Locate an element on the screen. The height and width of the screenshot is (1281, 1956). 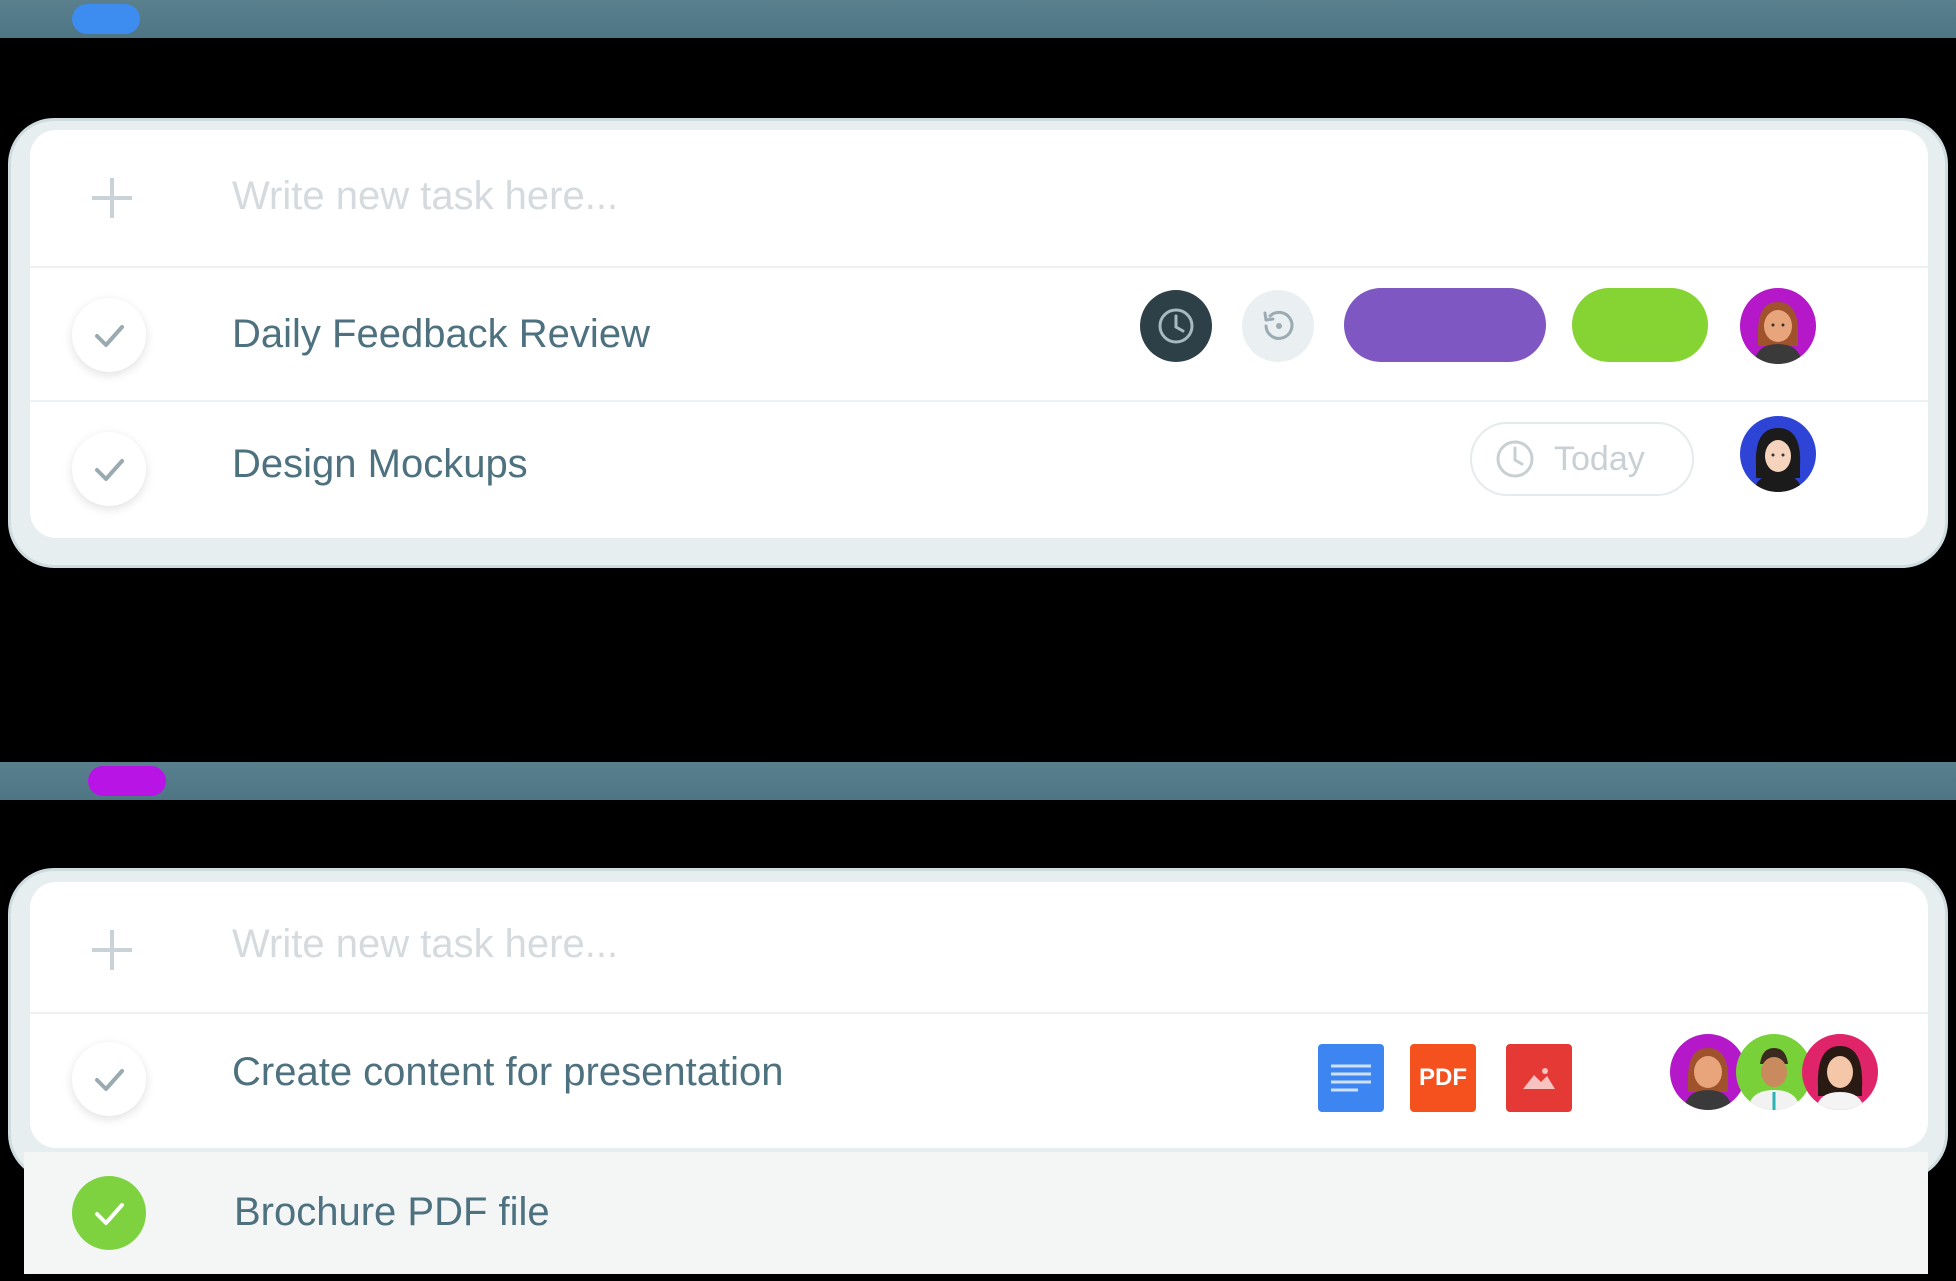
pdf-attachment-icon: PDF is located at coordinates (1443, 1078).